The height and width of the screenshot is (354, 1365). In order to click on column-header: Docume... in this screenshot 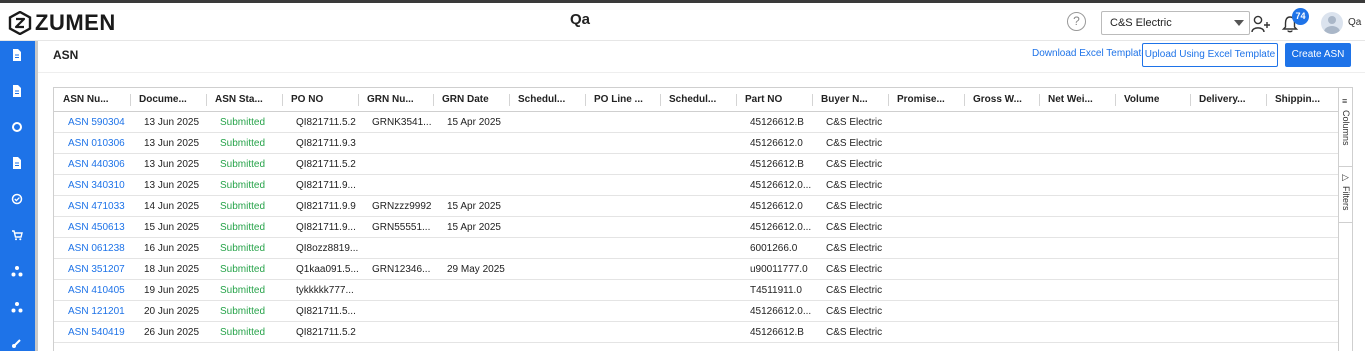, I will do `click(168, 100)`.